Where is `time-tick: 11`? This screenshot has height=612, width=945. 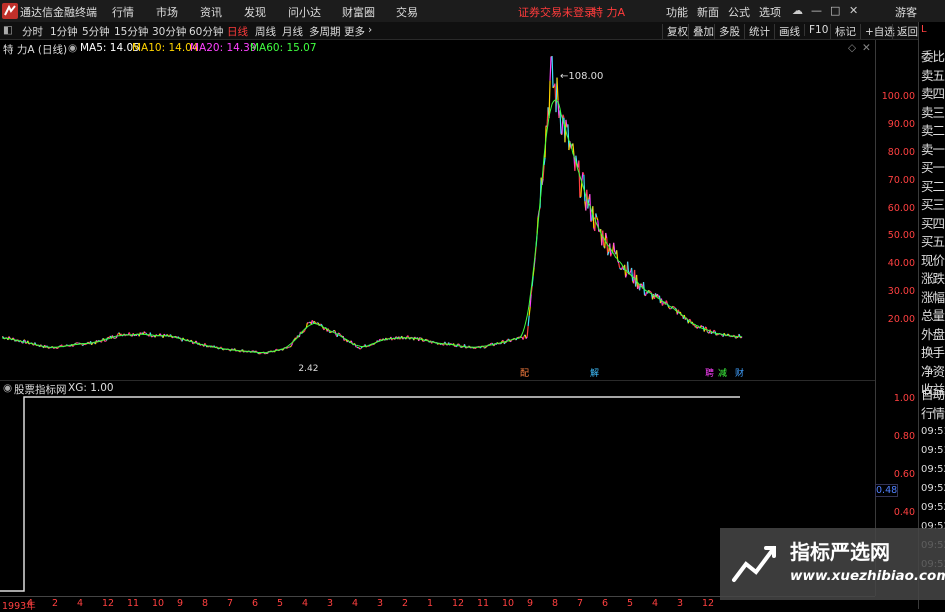
time-tick: 11 is located at coordinates (483, 603).